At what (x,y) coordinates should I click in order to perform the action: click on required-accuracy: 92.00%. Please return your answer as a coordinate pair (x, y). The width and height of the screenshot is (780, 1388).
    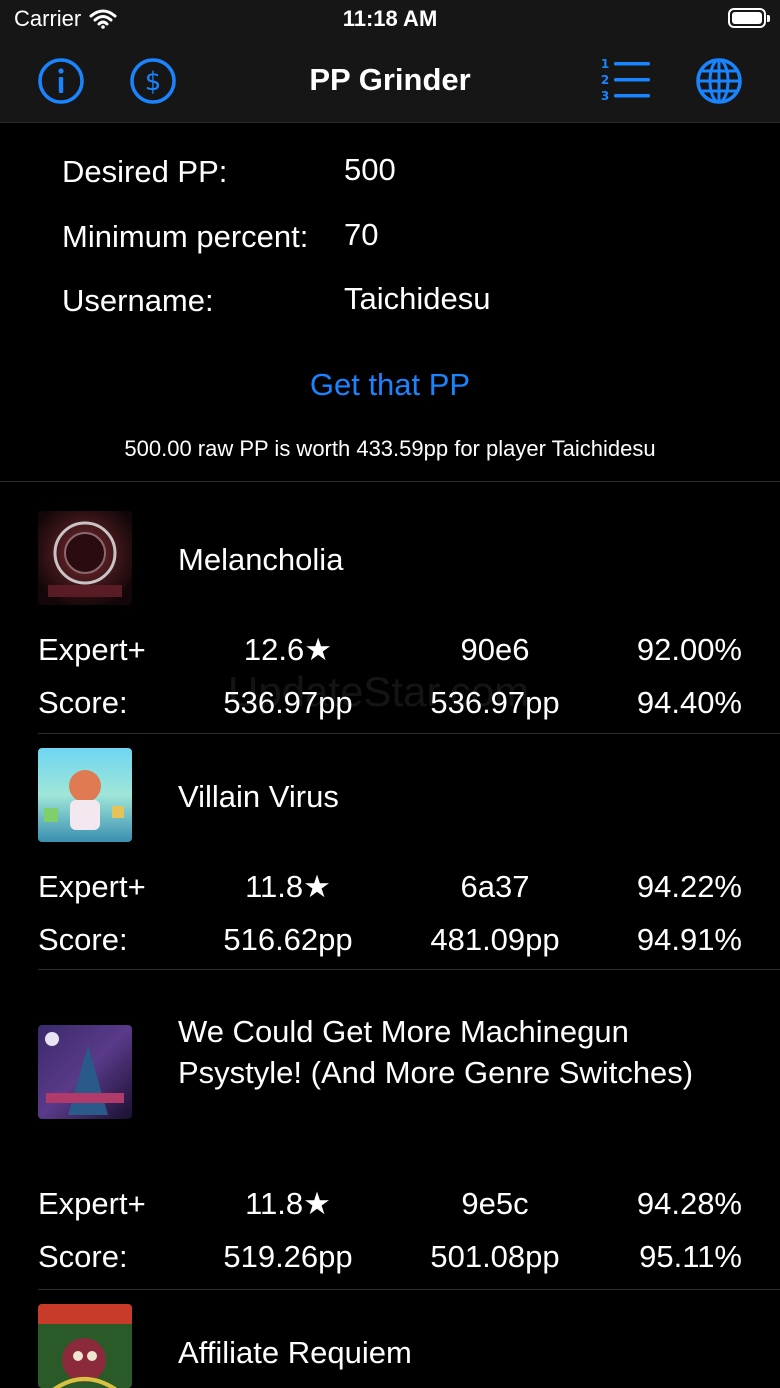
    Looking at the image, I should click on (689, 649).